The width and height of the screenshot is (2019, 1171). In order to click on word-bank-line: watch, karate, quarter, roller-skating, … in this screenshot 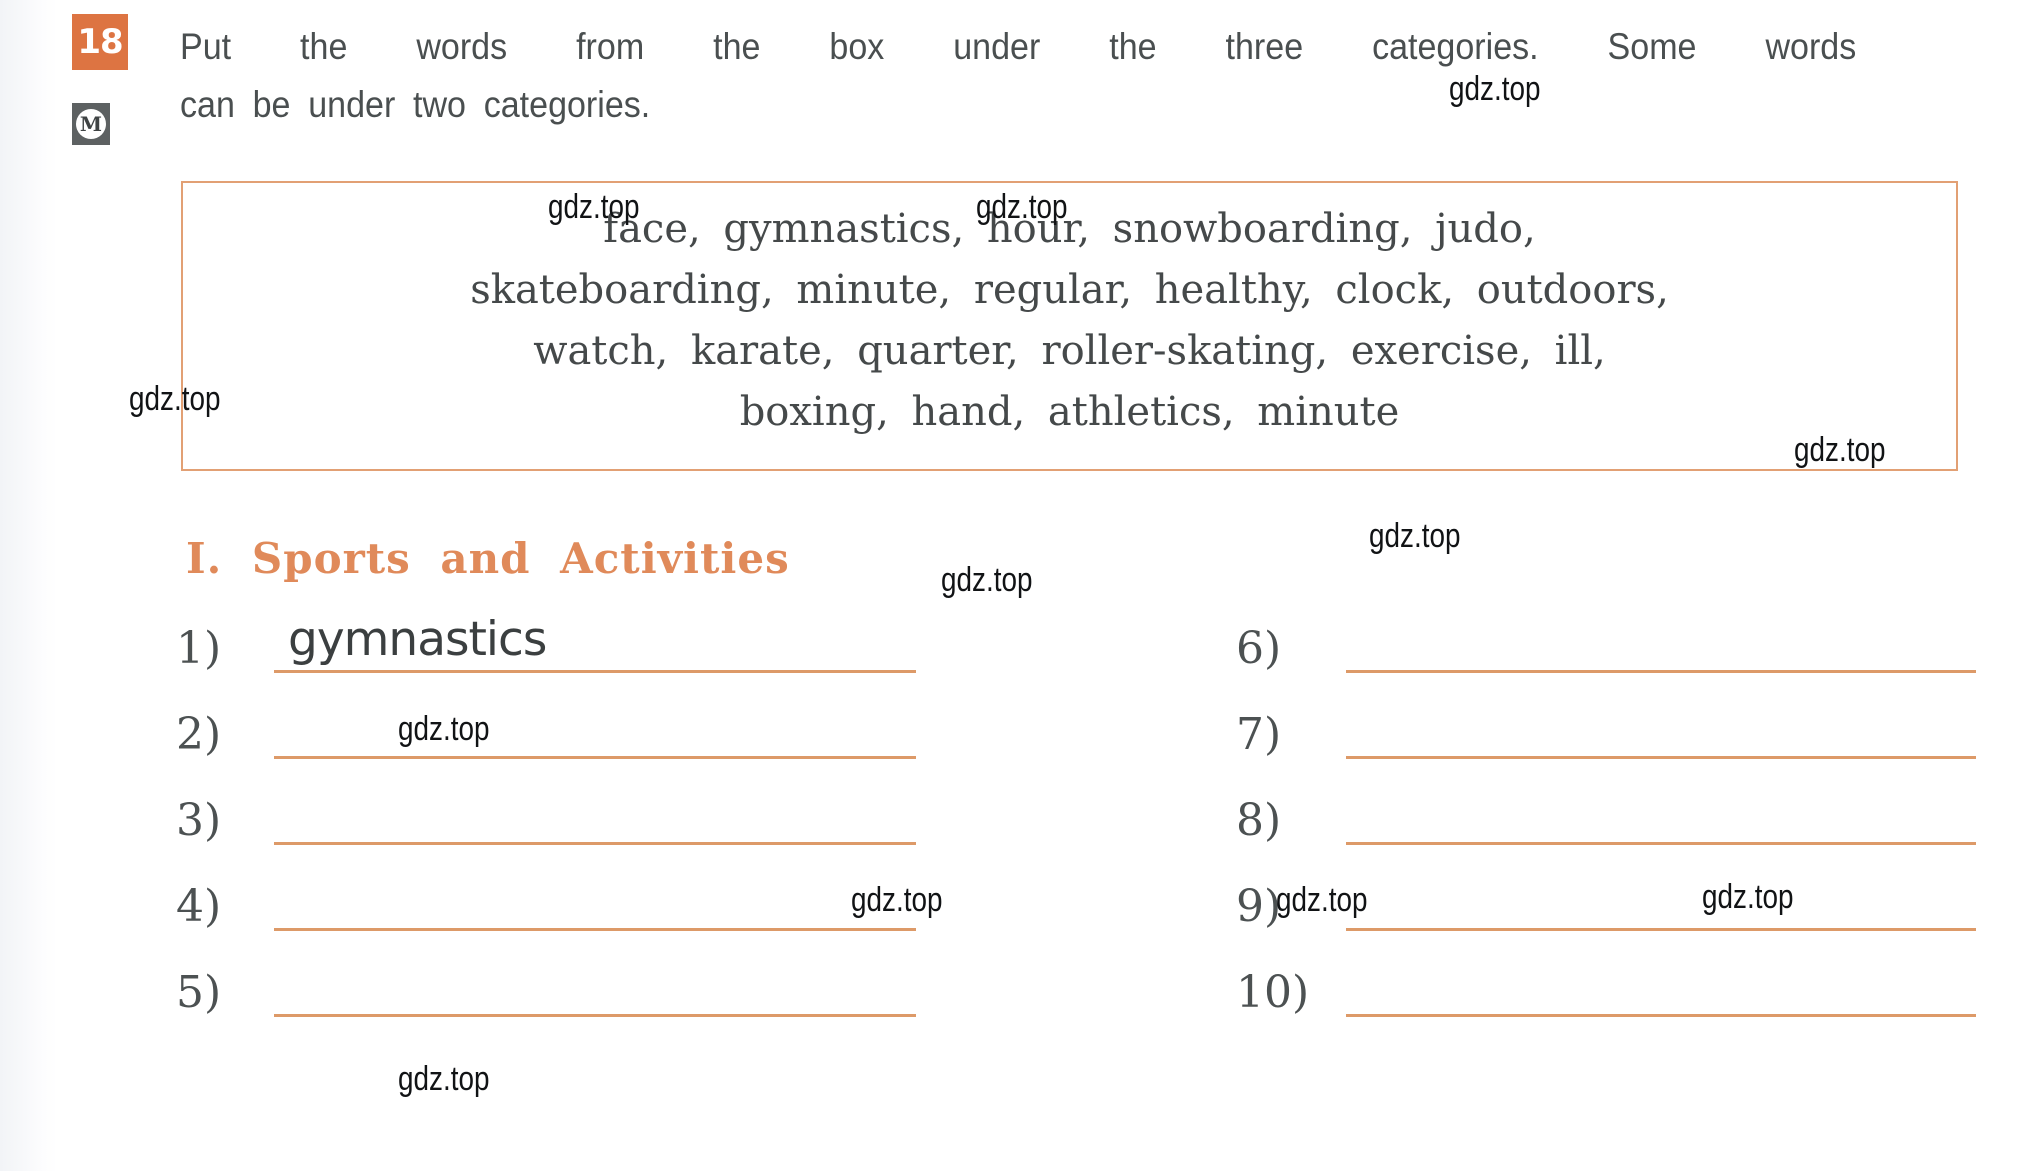, I will do `click(1069, 351)`.